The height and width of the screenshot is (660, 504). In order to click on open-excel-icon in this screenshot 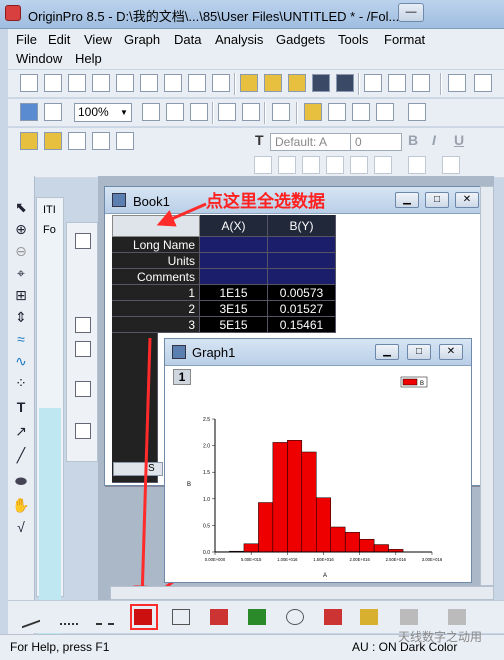, I will do `click(297, 83)`.